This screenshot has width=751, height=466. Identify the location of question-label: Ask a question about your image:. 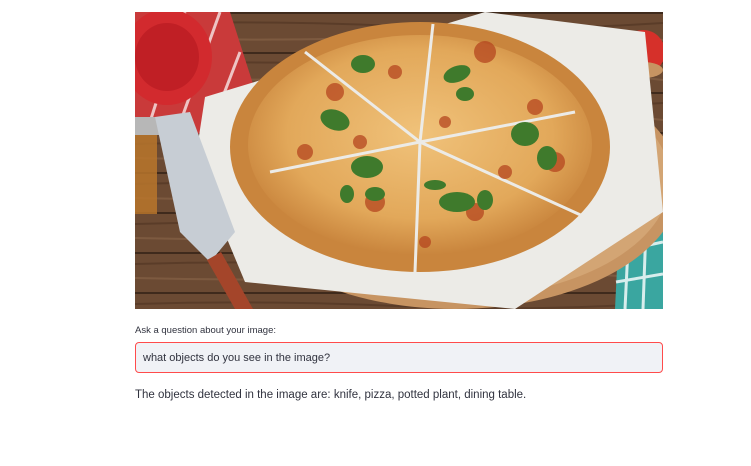
(206, 330).